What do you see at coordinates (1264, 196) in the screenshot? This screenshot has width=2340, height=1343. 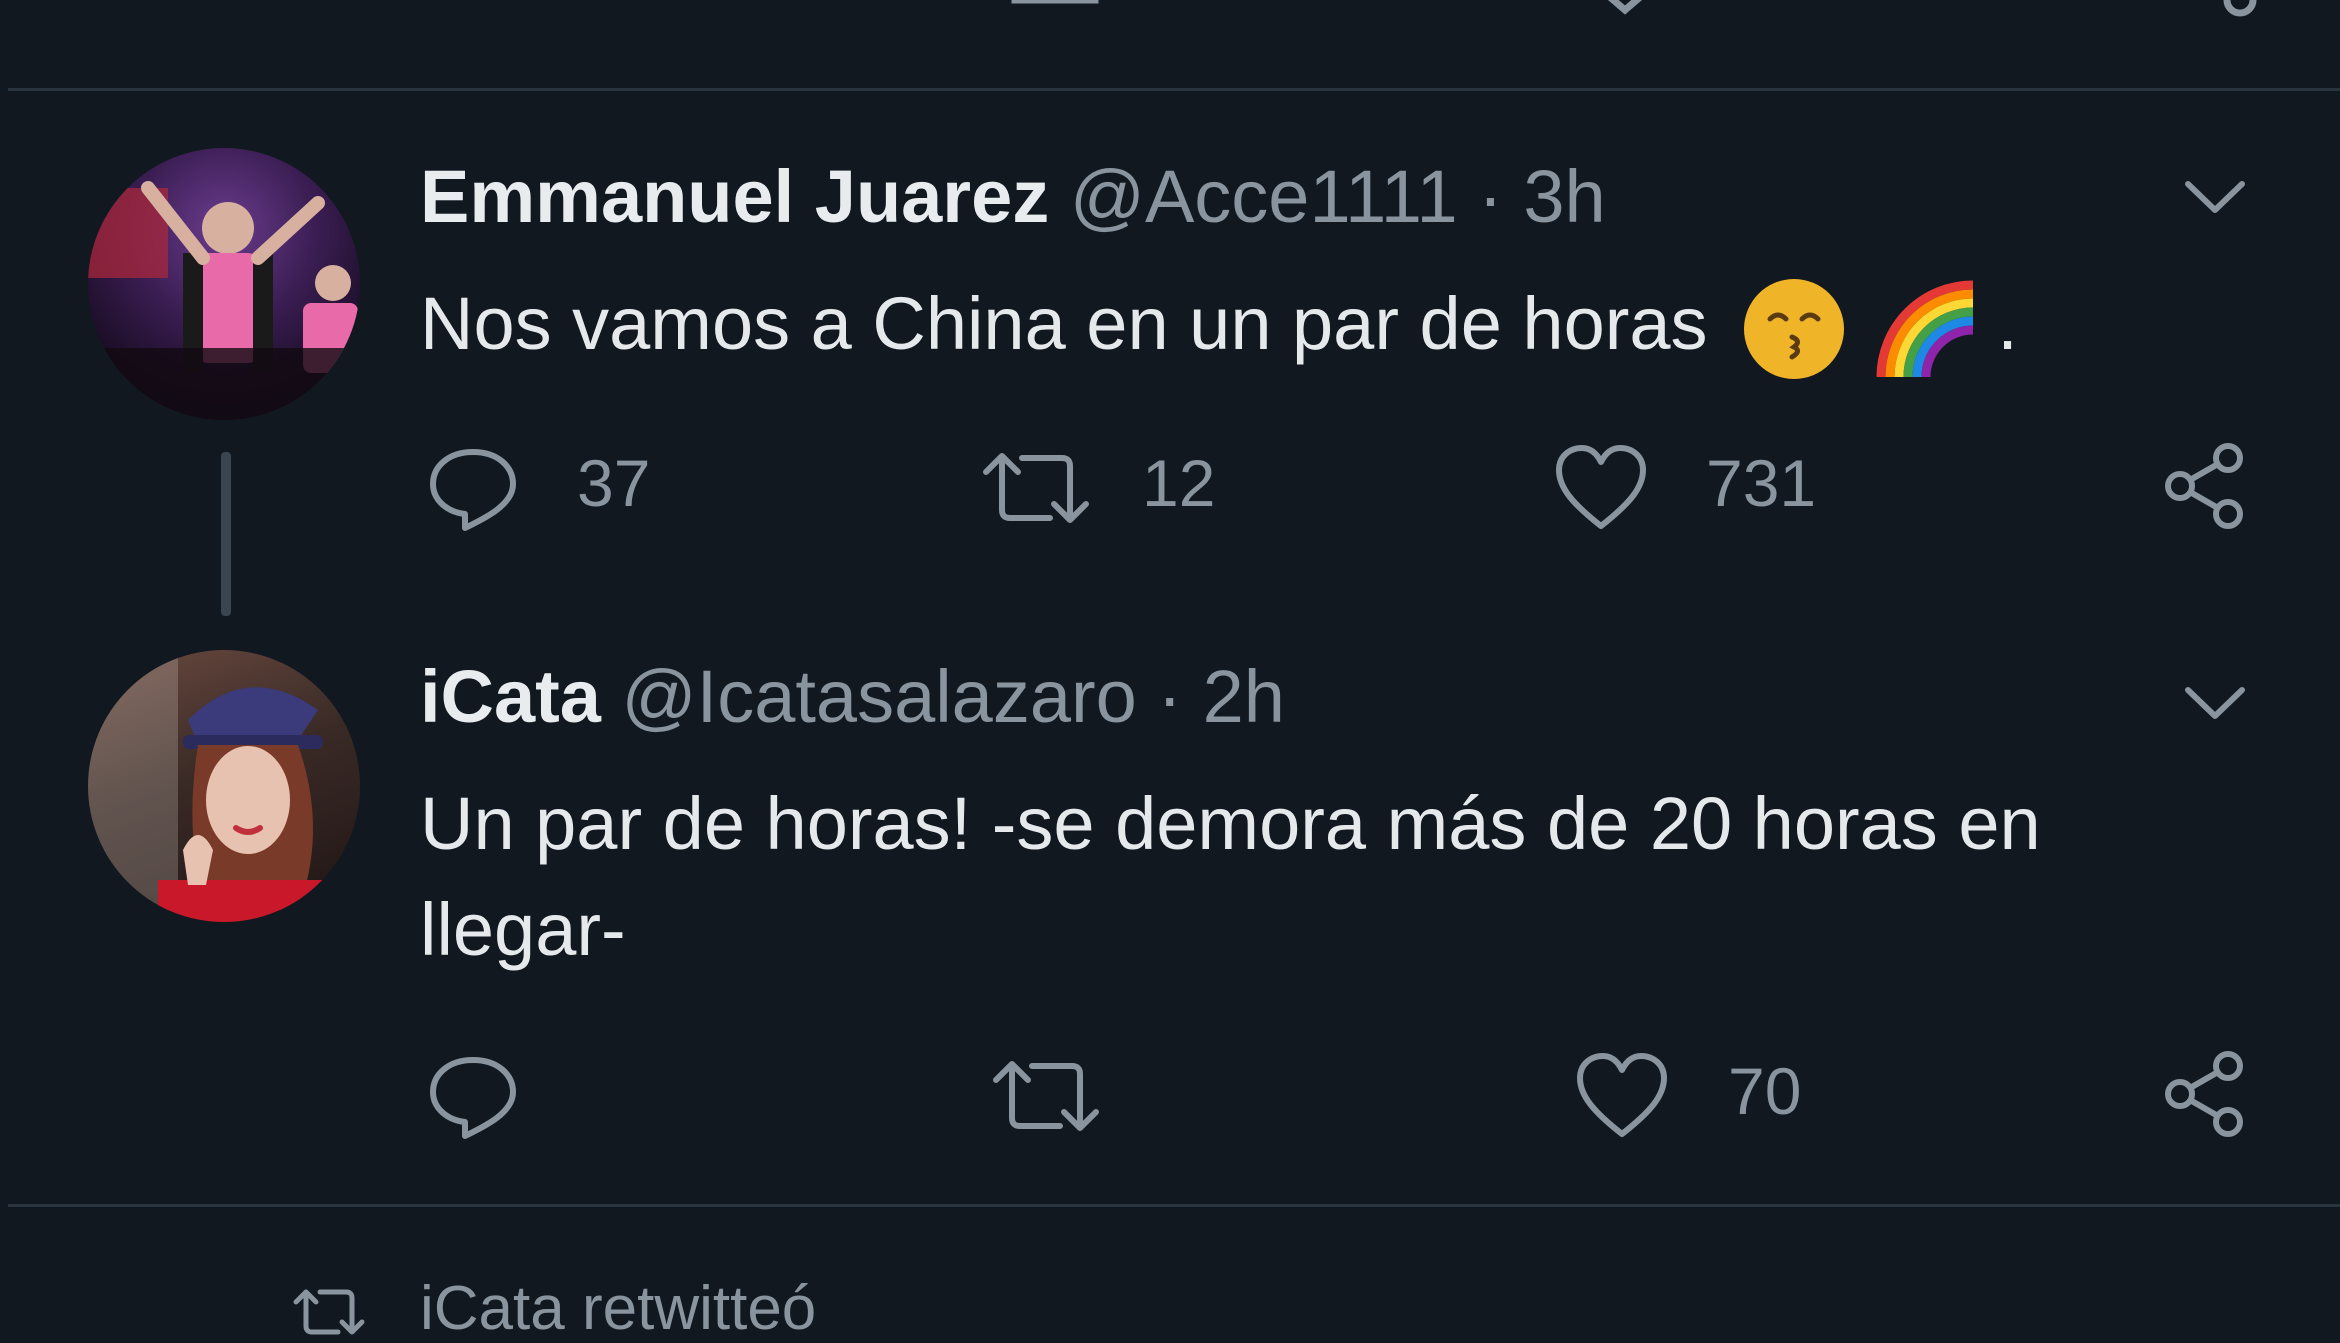 I see `user-handle: @Acce1111` at bounding box center [1264, 196].